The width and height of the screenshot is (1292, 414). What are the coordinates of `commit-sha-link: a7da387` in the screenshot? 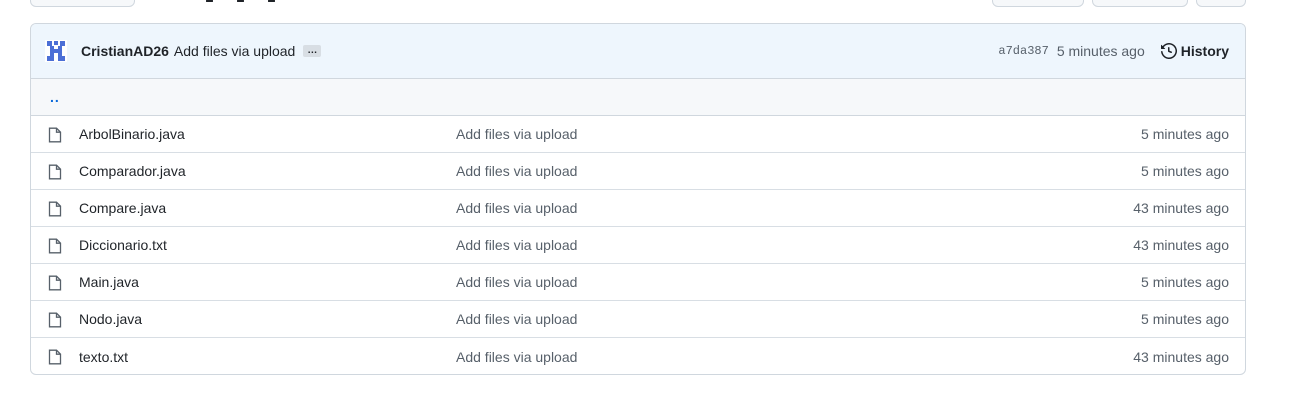 It's located at (1023, 51).